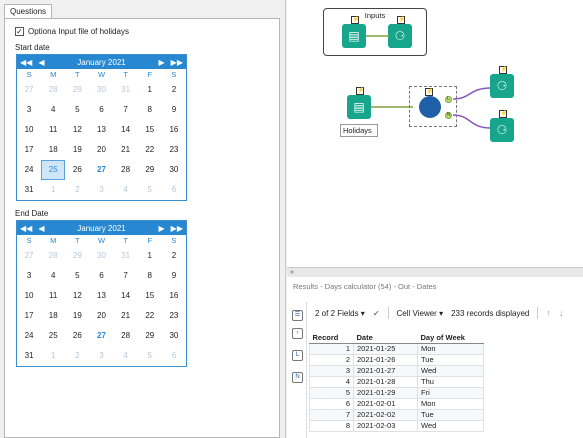 Image resolution: width=583 pixels, height=438 pixels. What do you see at coordinates (28, 11) in the screenshot?
I see `tab-questions: Questions` at bounding box center [28, 11].